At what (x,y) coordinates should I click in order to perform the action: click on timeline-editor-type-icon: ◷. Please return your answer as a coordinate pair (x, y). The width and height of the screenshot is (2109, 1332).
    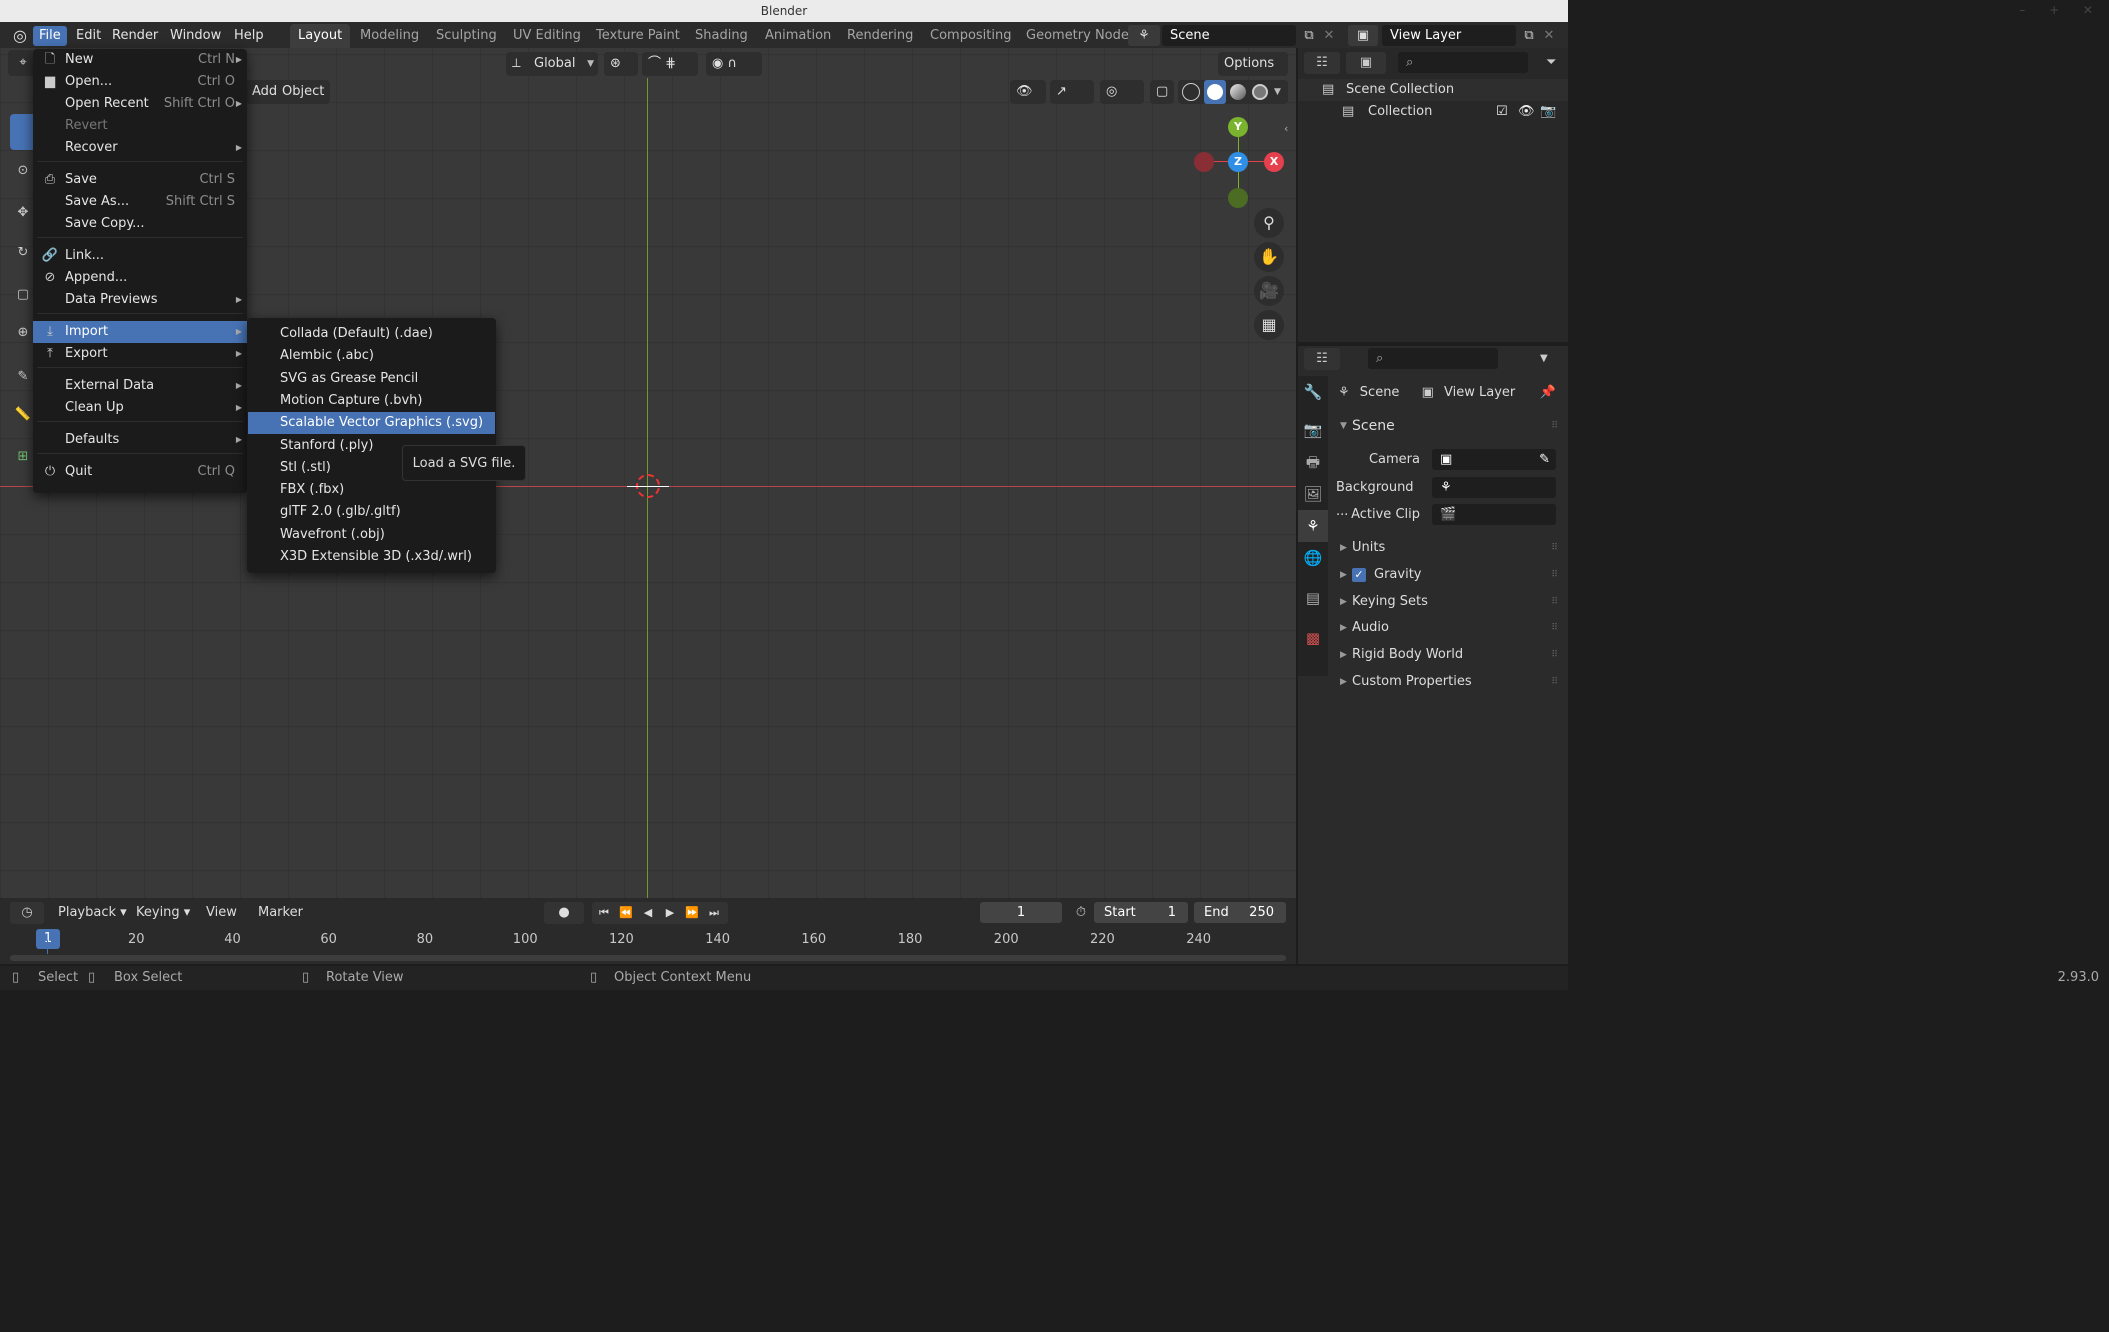
    Looking at the image, I should click on (27, 913).